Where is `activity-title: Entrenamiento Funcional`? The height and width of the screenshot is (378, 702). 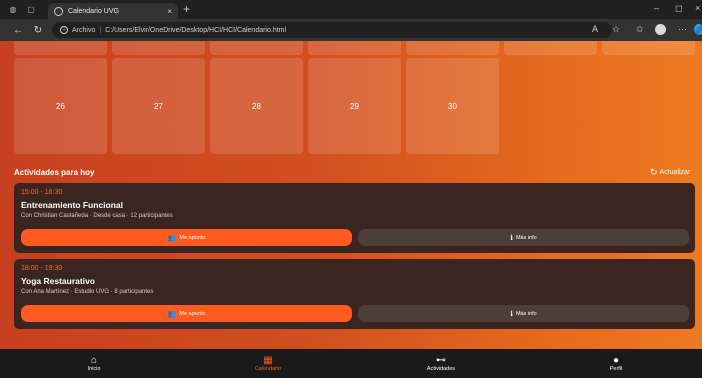
activity-title: Entrenamiento Funcional is located at coordinates (72, 205).